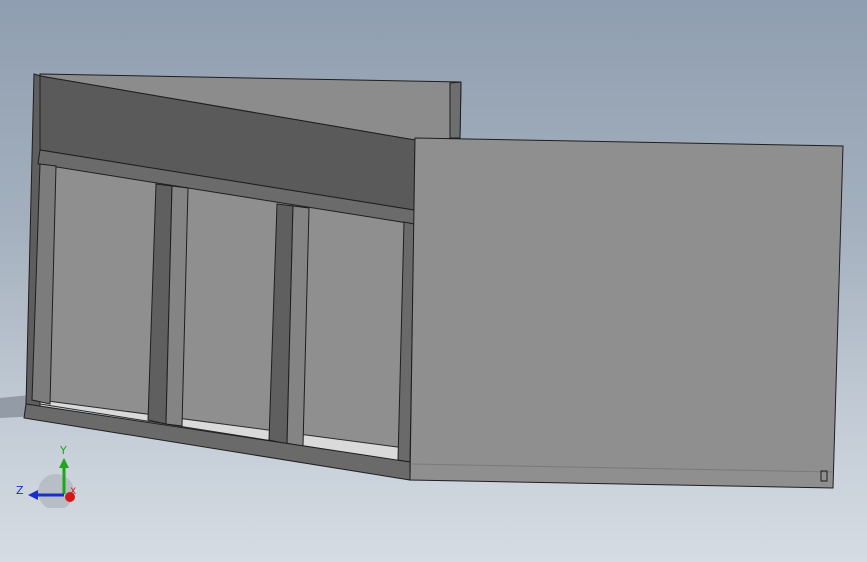 The width and height of the screenshot is (867, 562). I want to click on y-axis-label: Y, so click(63, 450).